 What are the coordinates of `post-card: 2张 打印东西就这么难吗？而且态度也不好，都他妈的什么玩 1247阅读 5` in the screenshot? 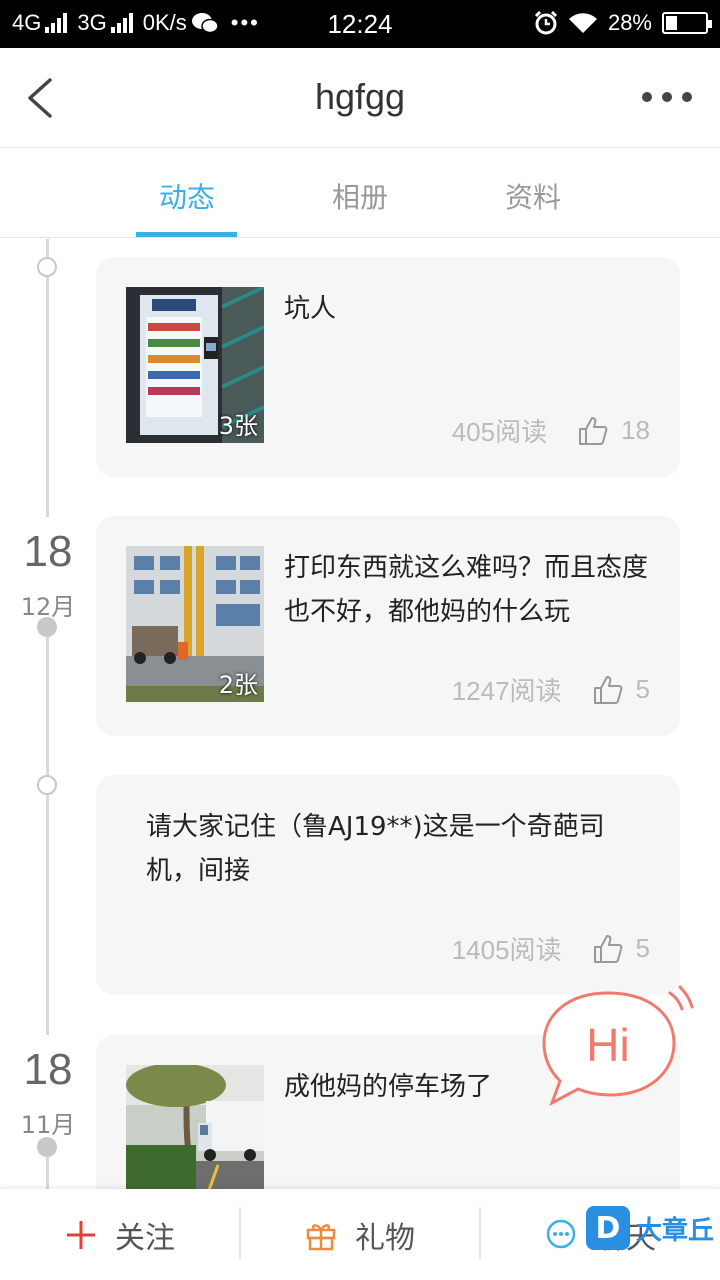 It's located at (388, 626).